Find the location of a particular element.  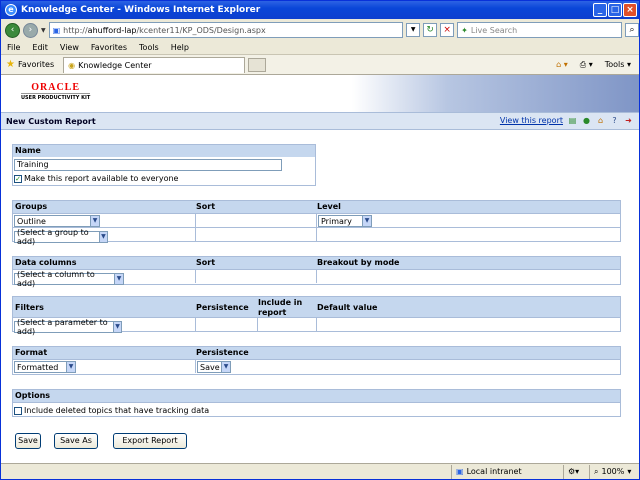

export-icon: ▤ is located at coordinates (572, 120).